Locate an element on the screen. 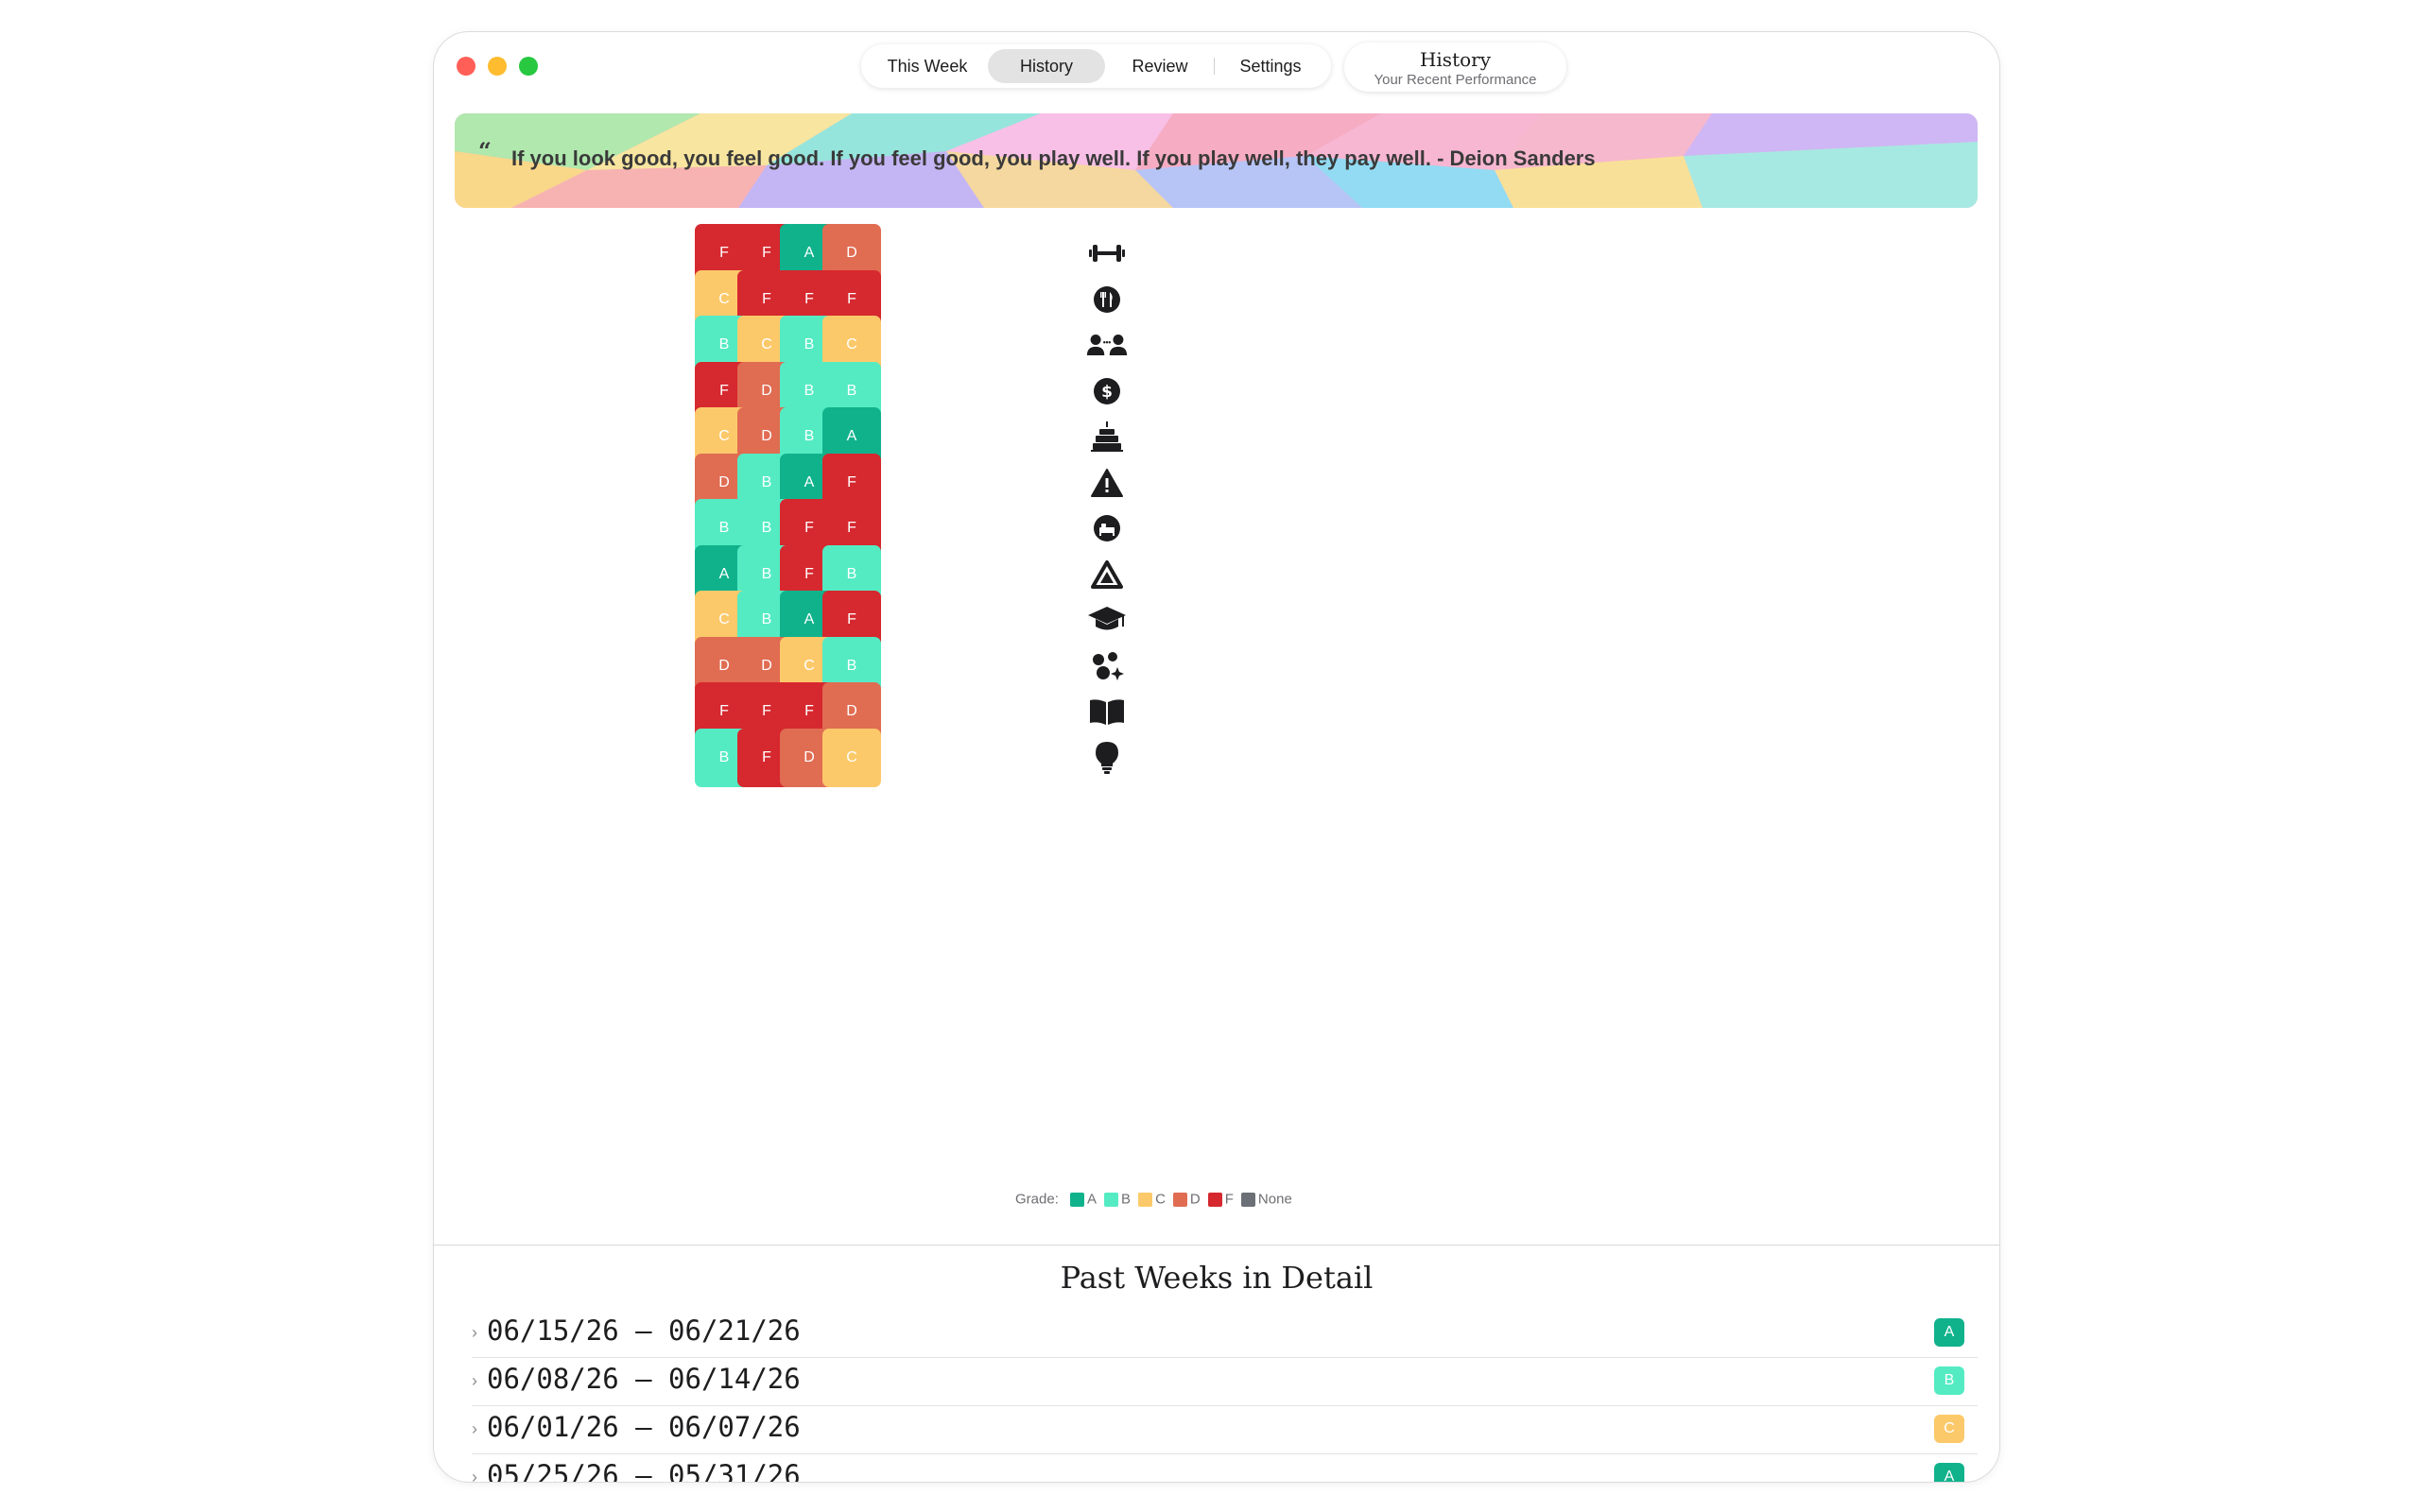 Image resolution: width=2420 pixels, height=1512 pixels. tab-settings: Settings is located at coordinates (1270, 66).